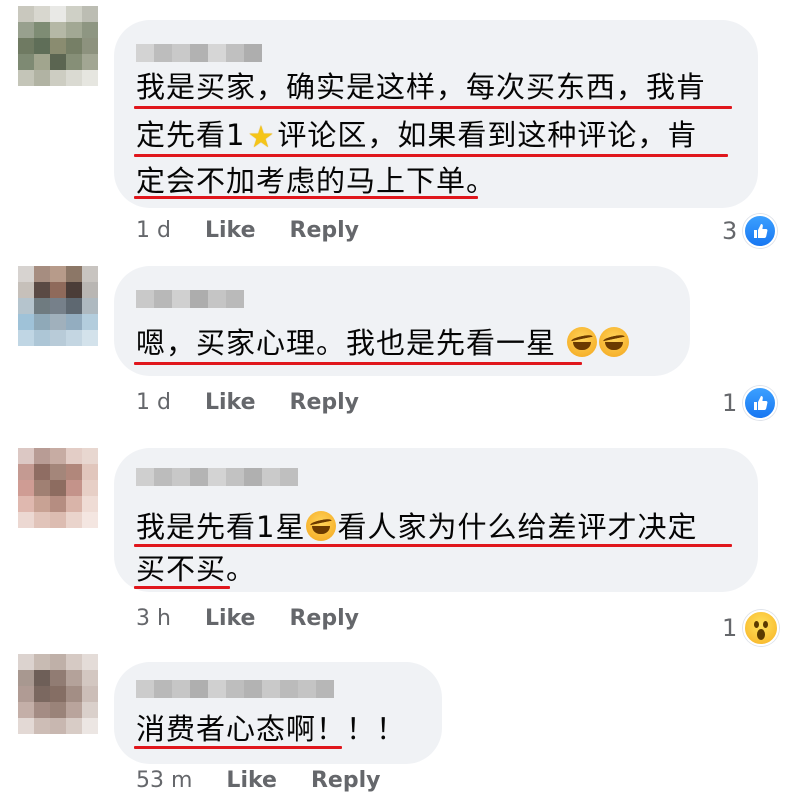 The height and width of the screenshot is (804, 800). What do you see at coordinates (417, 527) in the screenshot?
I see `comment-text-line: 我是先看1星 看人家为什么给差评才决定` at bounding box center [417, 527].